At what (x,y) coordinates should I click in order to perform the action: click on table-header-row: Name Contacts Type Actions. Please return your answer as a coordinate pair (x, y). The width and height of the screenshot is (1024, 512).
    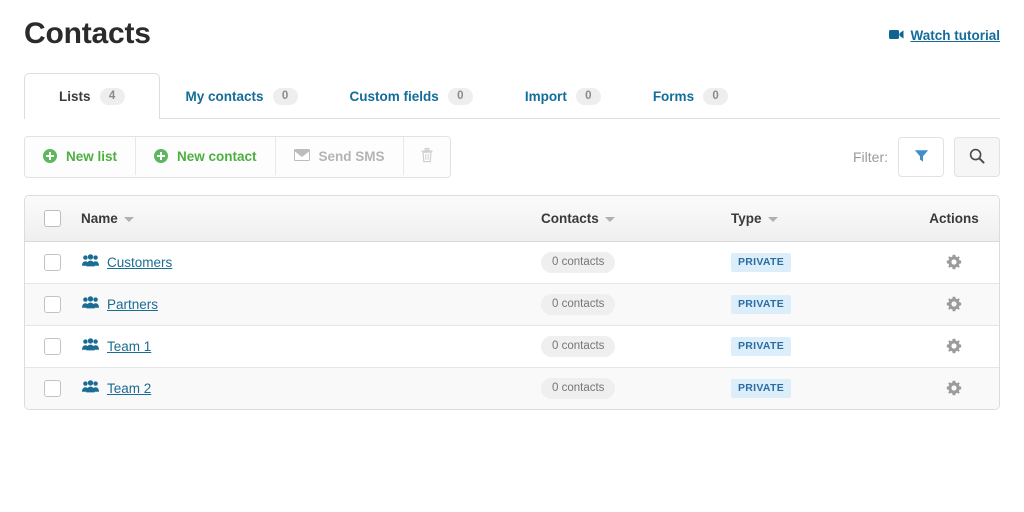
    Looking at the image, I should click on (512, 219).